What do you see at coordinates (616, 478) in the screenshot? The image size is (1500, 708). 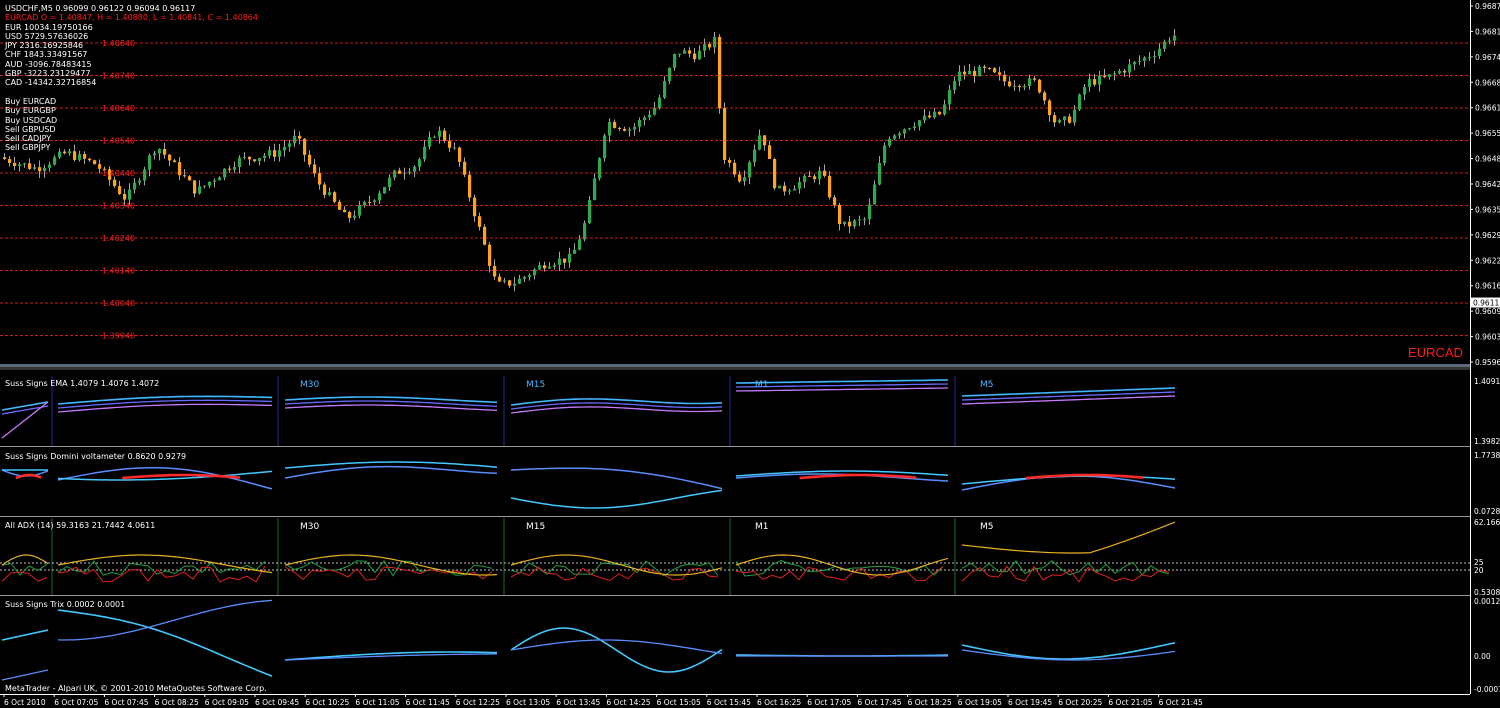 I see `voltameter-line-a` at bounding box center [616, 478].